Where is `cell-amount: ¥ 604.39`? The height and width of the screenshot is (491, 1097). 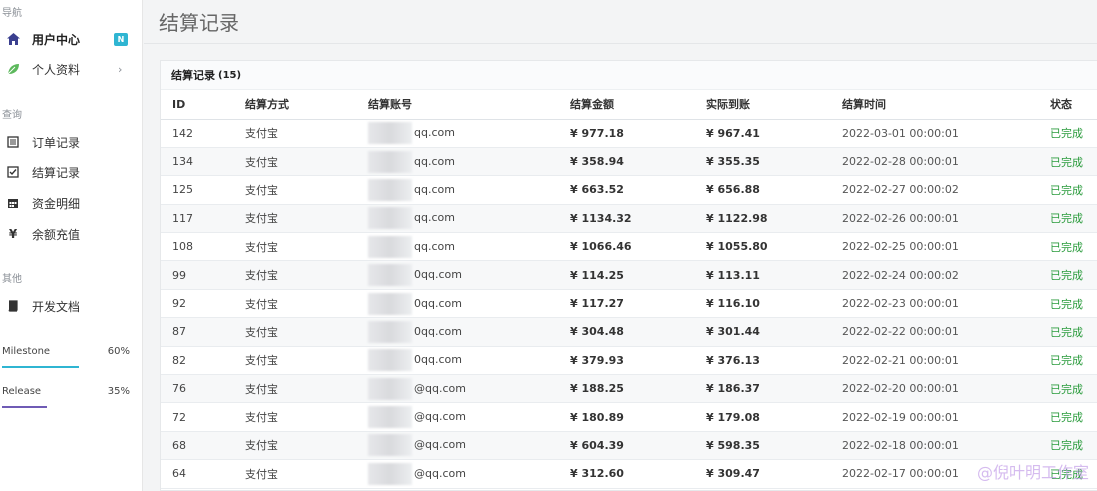
cell-amount: ¥ 604.39 is located at coordinates (627, 446).